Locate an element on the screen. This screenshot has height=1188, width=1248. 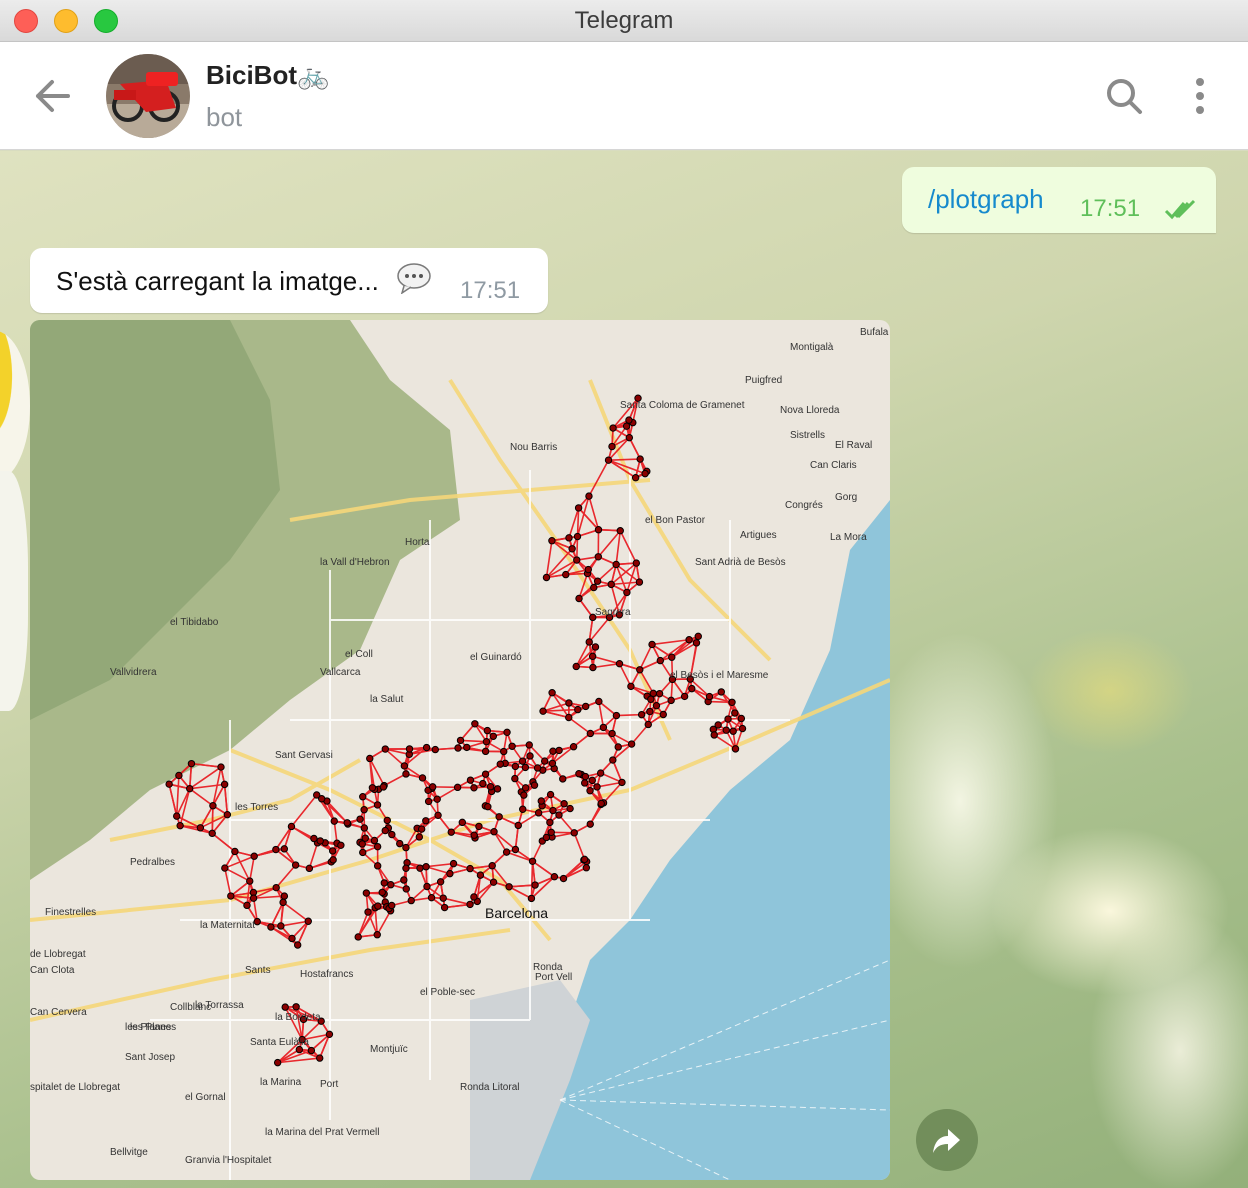
map-label: la Marina del Prat Vermell is located at coordinates (322, 1132).